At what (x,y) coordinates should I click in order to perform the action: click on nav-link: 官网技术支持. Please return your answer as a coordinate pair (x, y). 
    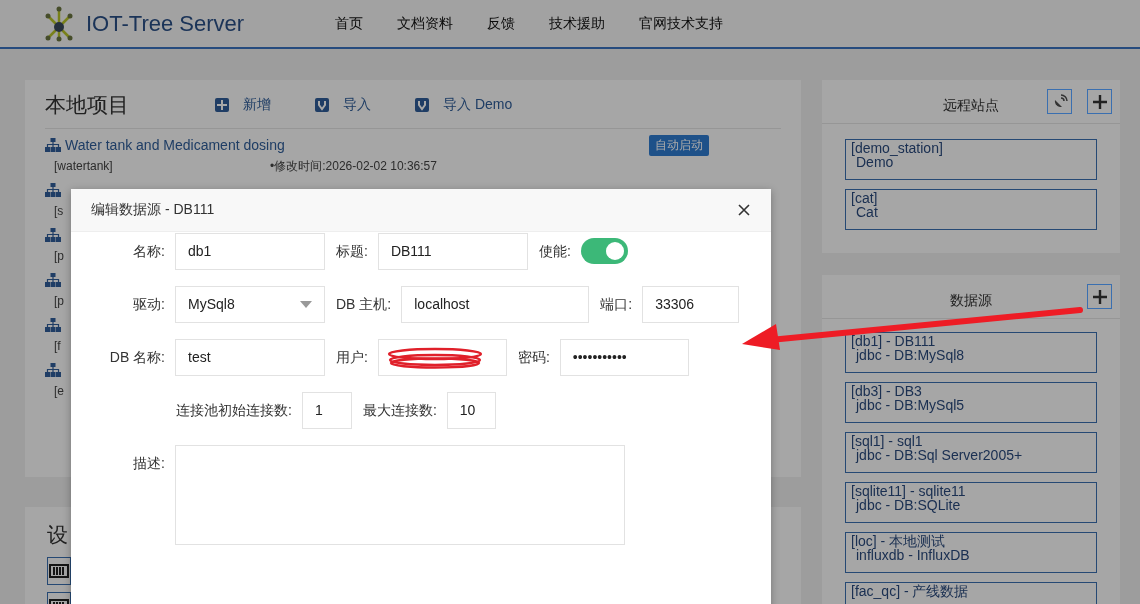
    Looking at the image, I should click on (681, 23).